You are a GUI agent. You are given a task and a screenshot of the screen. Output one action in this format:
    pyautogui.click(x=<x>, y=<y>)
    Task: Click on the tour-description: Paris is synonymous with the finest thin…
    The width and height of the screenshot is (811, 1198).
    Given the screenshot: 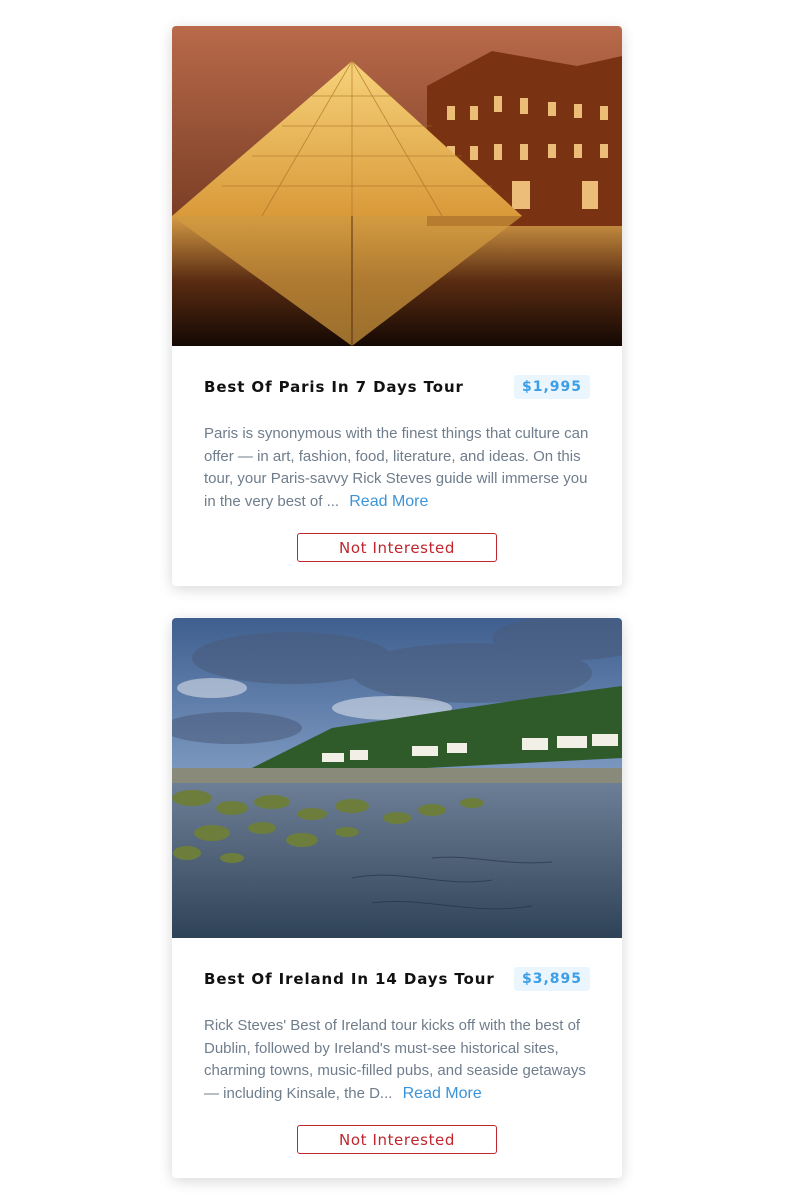 What is the action you would take?
    pyautogui.click(x=400, y=468)
    